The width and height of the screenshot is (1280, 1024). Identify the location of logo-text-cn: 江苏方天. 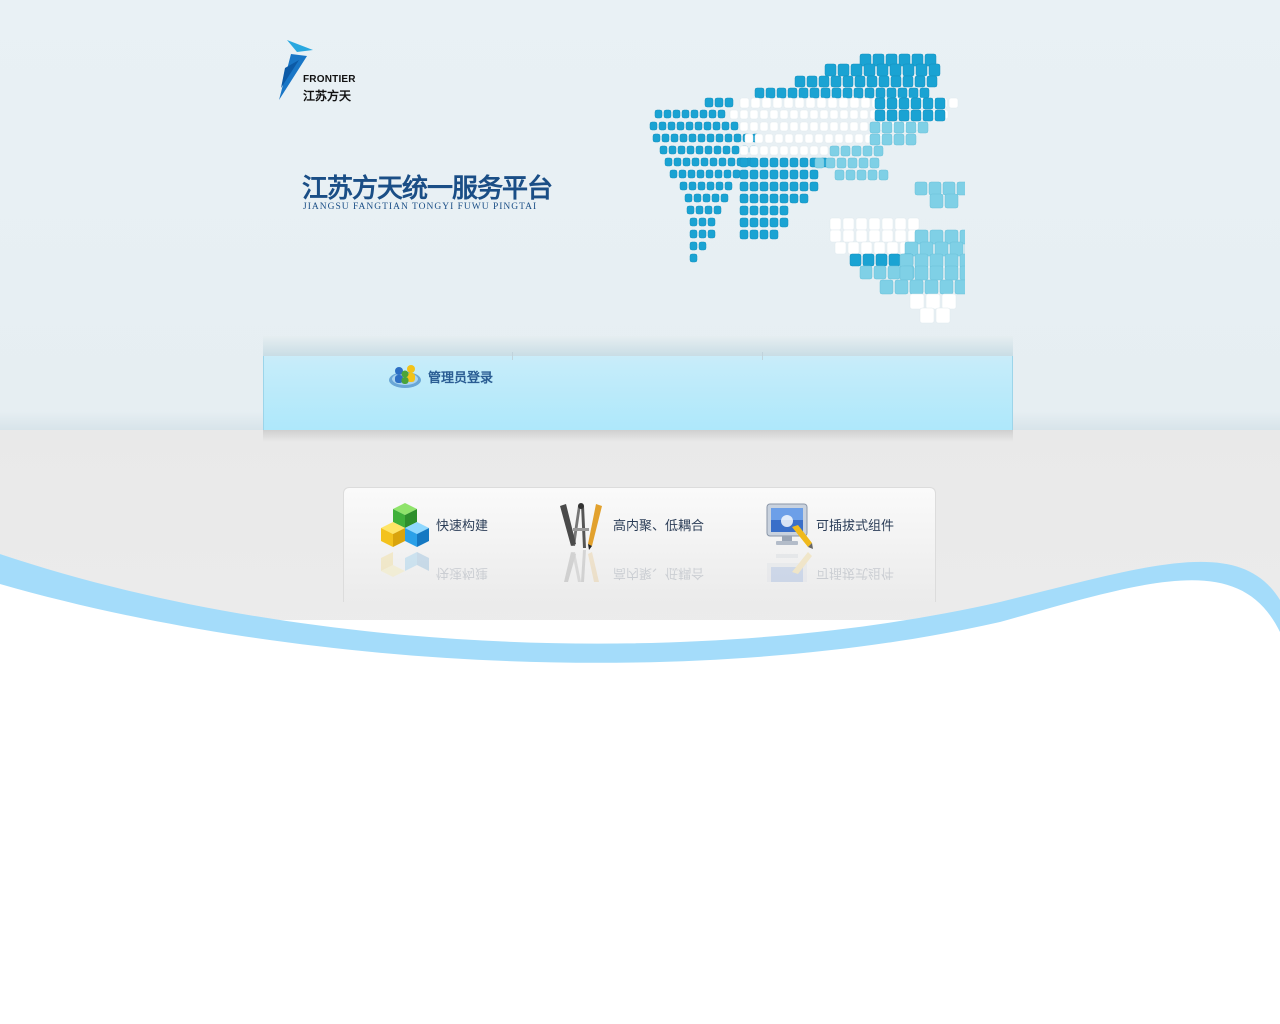
(327, 96).